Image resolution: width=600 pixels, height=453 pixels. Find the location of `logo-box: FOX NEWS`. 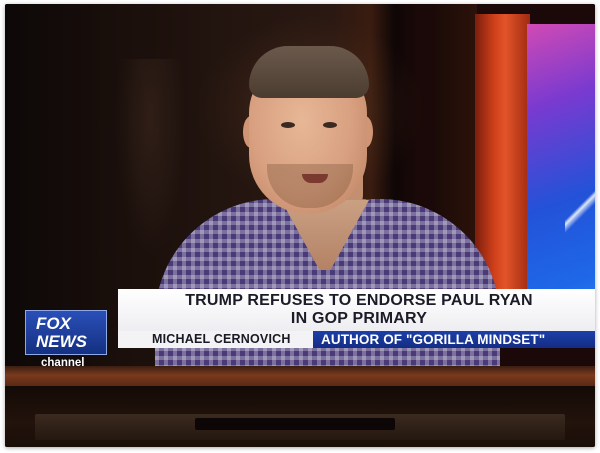

logo-box: FOX NEWS is located at coordinates (66, 332).